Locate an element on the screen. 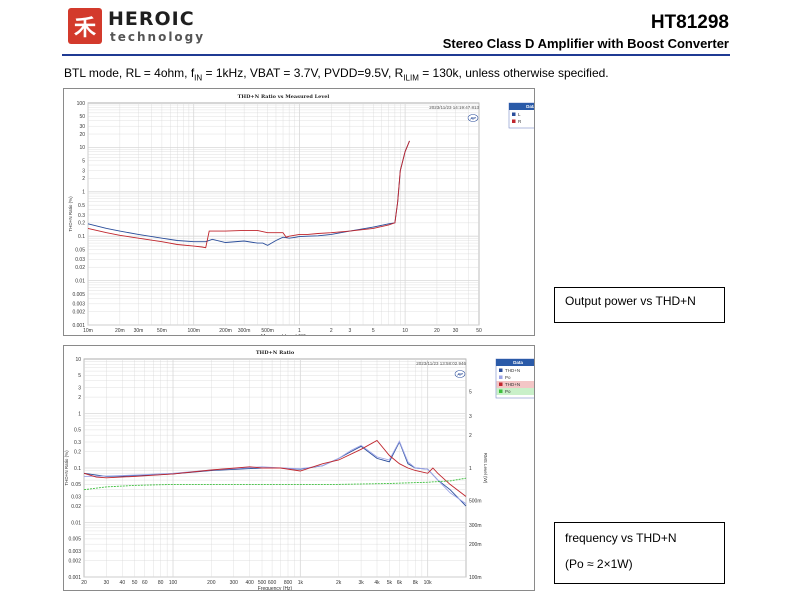  y-tick-label: 50 is located at coordinates (82, 117).